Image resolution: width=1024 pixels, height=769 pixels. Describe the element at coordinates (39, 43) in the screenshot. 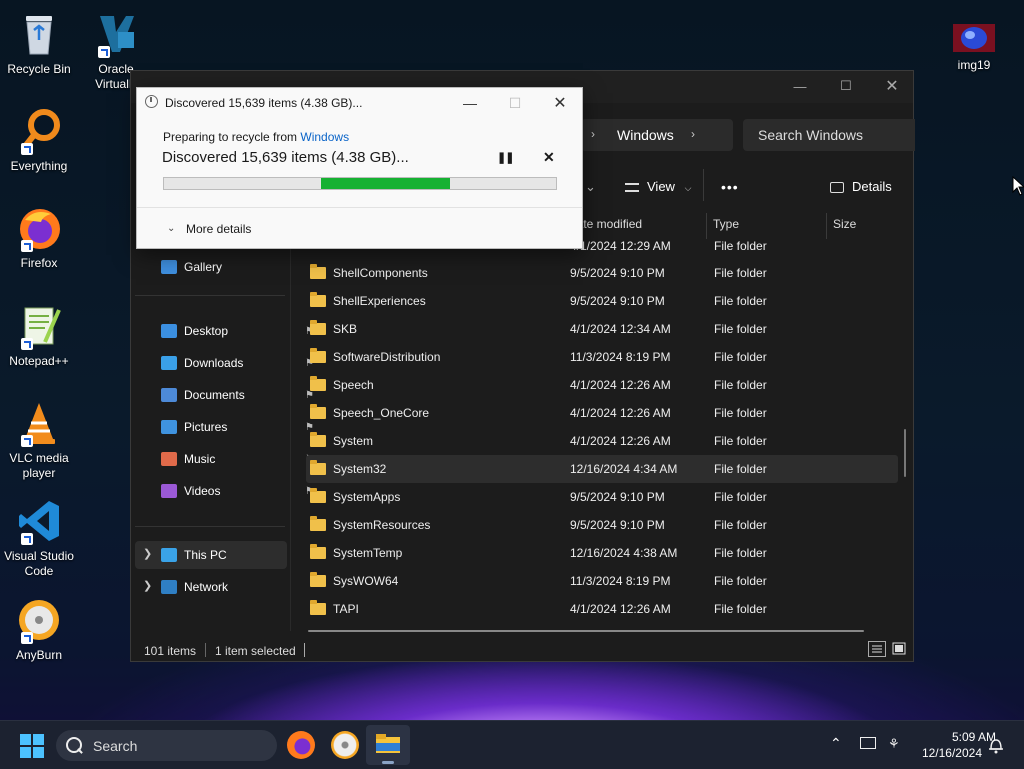

I see `desktop-icon-recycle-bin: Recycle Bin` at that location.